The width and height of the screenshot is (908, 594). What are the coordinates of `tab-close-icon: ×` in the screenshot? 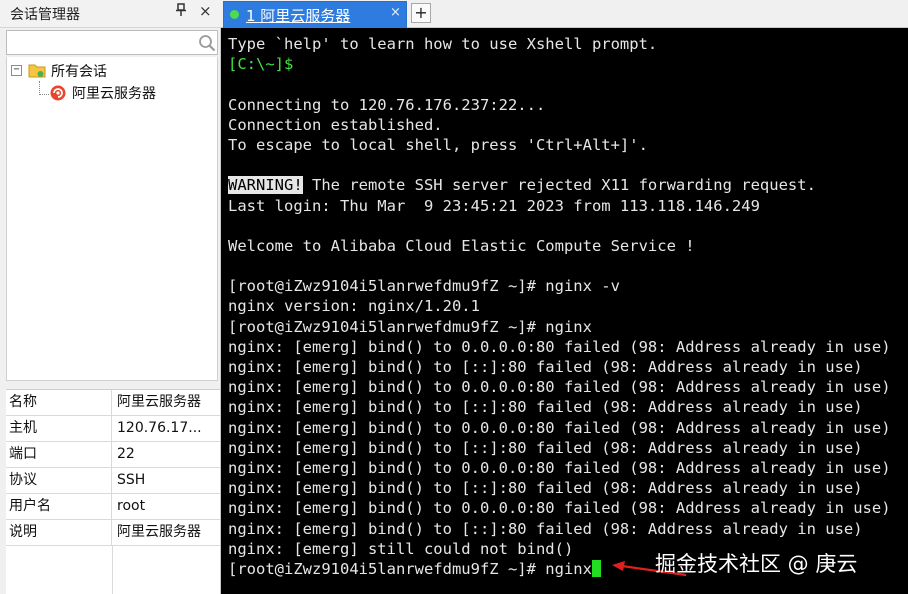 It's located at (395, 12).